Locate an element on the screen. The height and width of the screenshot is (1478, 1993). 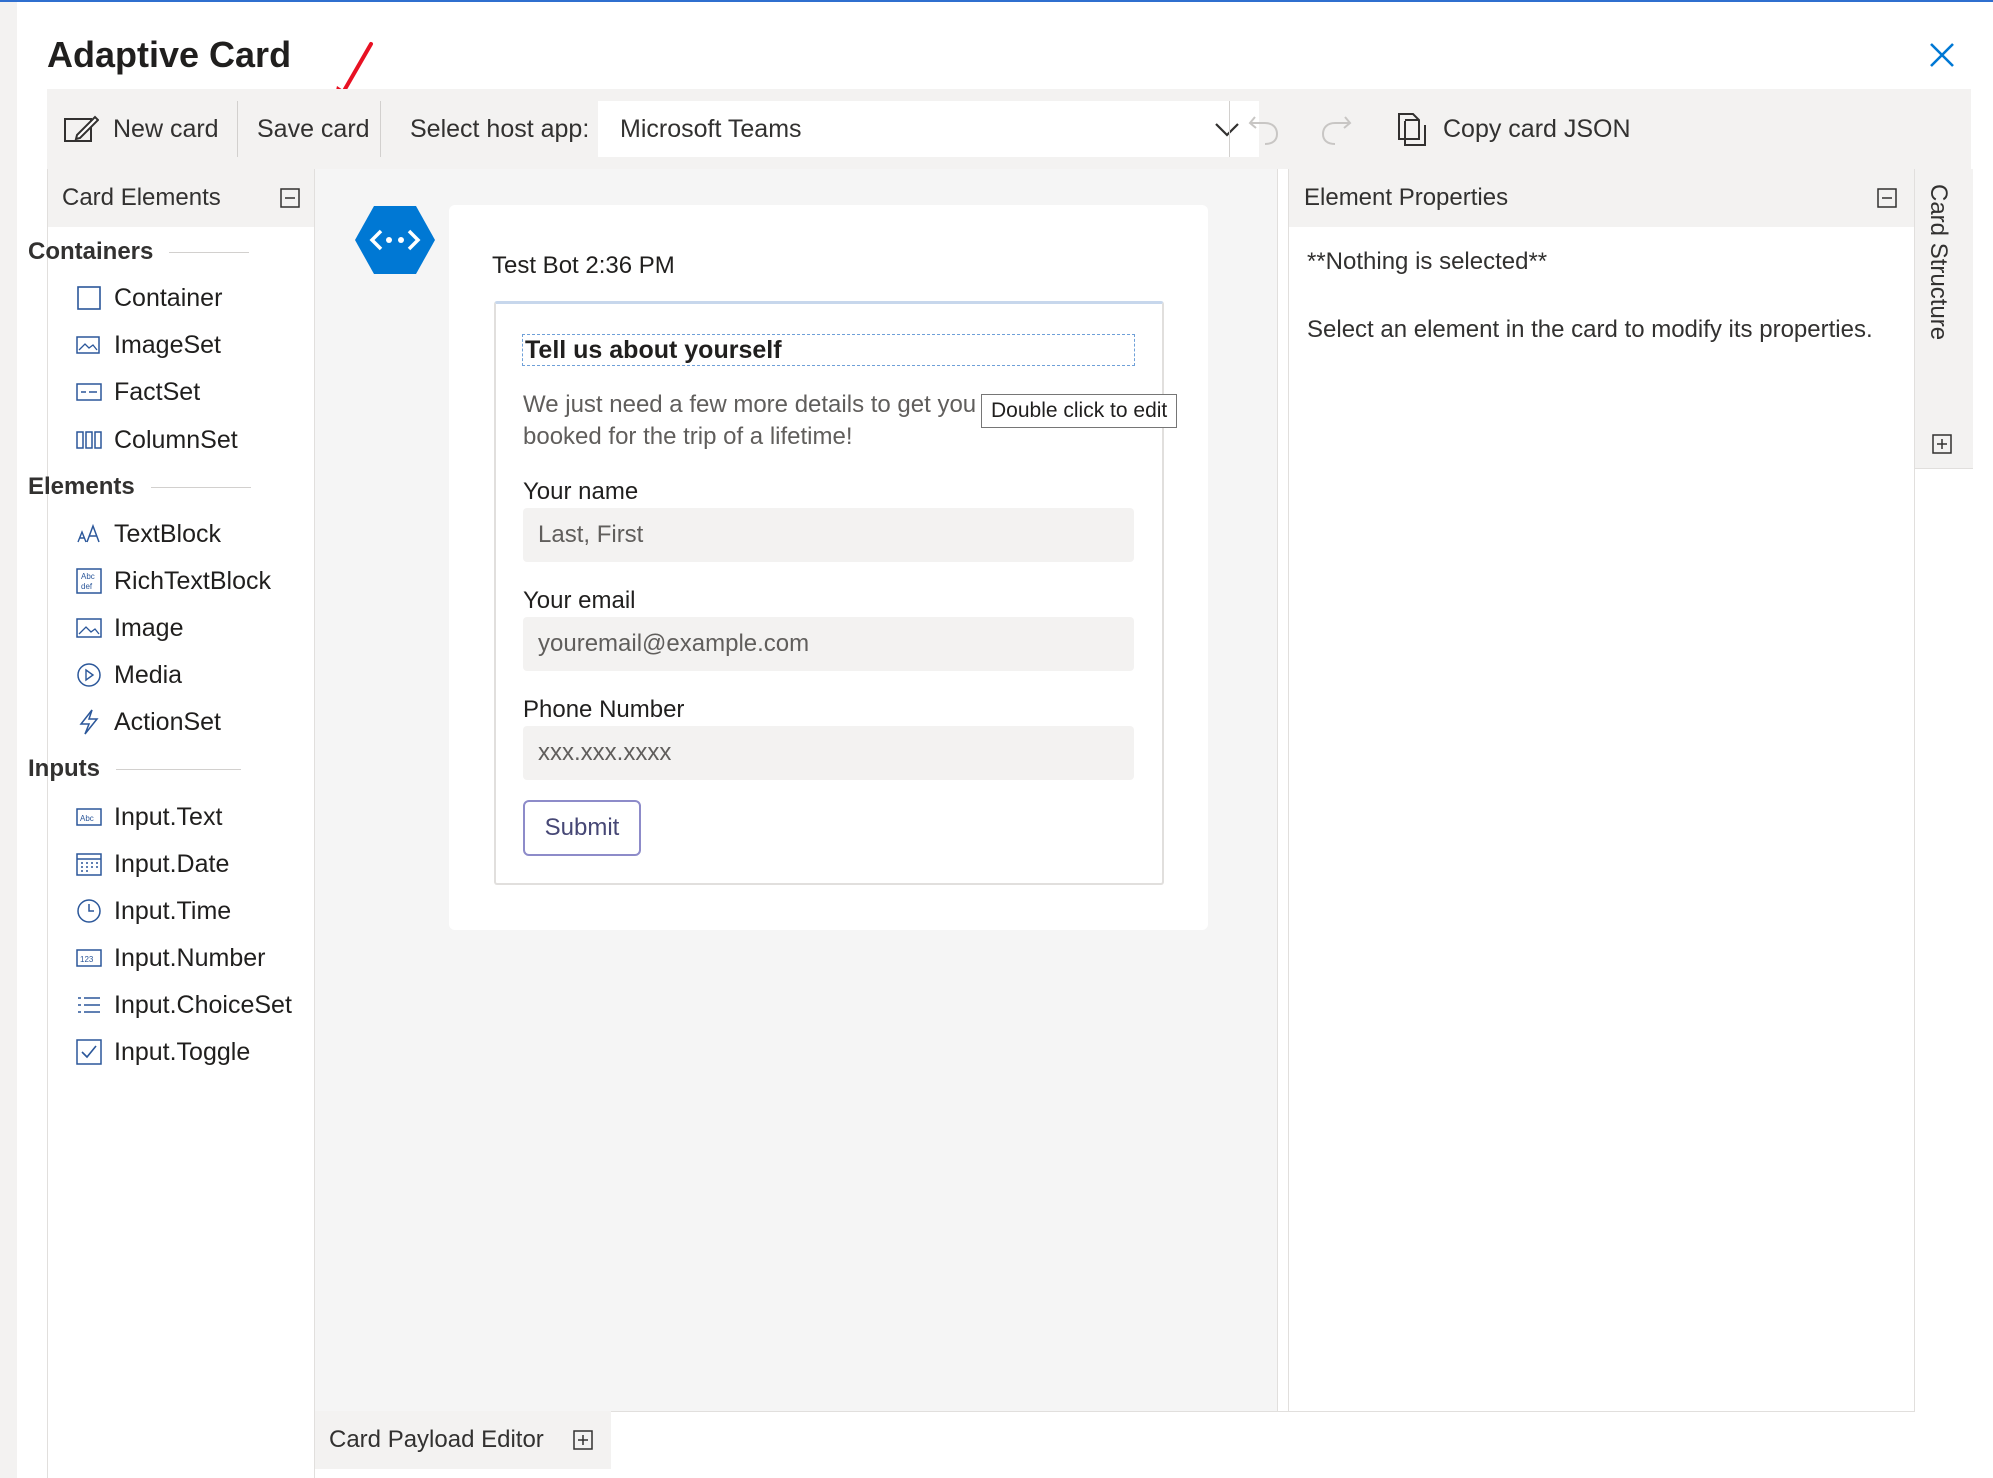
element-label: Container is located at coordinates (168, 297).